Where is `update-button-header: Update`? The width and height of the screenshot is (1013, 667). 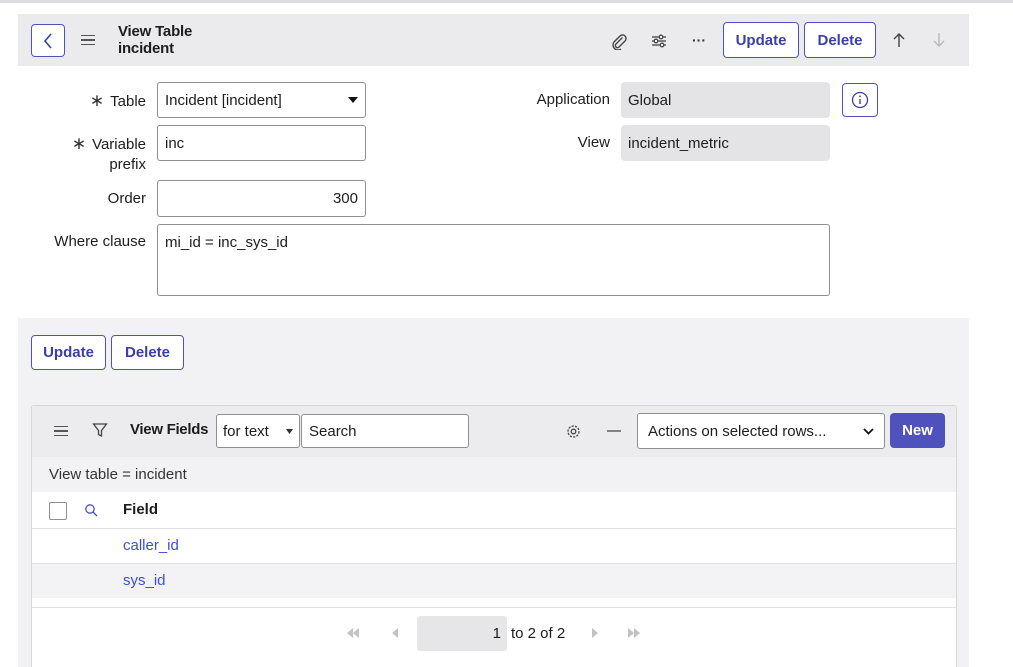 update-button-header: Update is located at coordinates (761, 40).